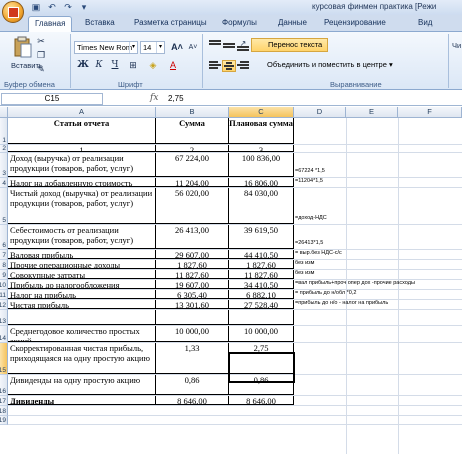  Describe the element at coordinates (261, 254) in the screenshot. I see `cell-planned-amount: 44 410,50` at that location.